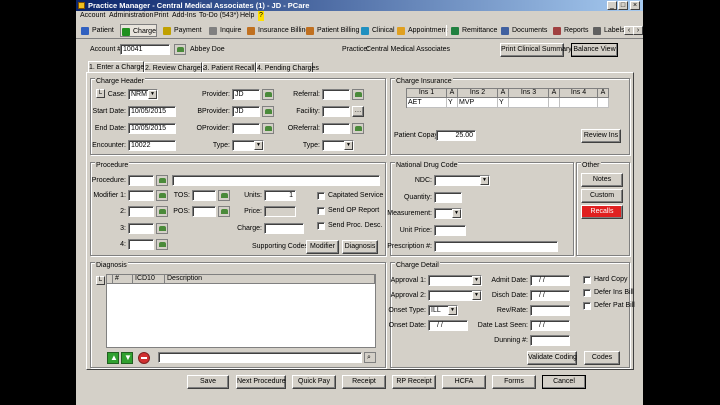  What do you see at coordinates (208, 382) in the screenshot?
I see `save-button: Save` at bounding box center [208, 382].